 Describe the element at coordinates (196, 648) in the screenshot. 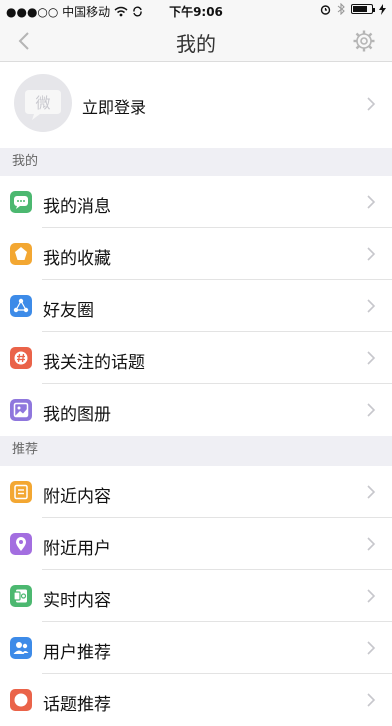

I see `list-item-user-recommend: 用户推荐` at that location.